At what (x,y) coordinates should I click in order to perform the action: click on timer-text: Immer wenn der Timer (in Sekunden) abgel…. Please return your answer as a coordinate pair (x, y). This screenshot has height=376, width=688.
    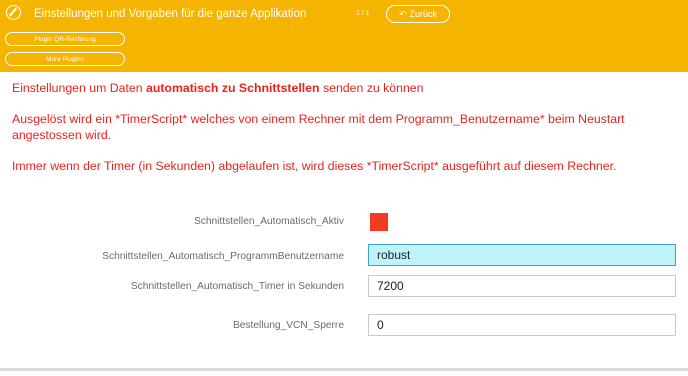
    Looking at the image, I should click on (314, 166).